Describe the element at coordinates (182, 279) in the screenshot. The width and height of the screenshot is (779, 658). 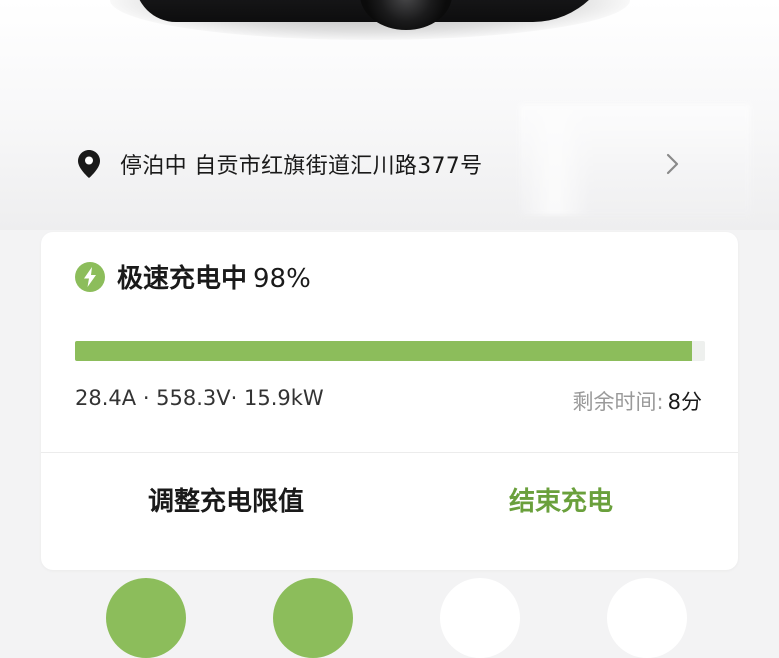
I see `charging-mode: 极速充电中` at that location.